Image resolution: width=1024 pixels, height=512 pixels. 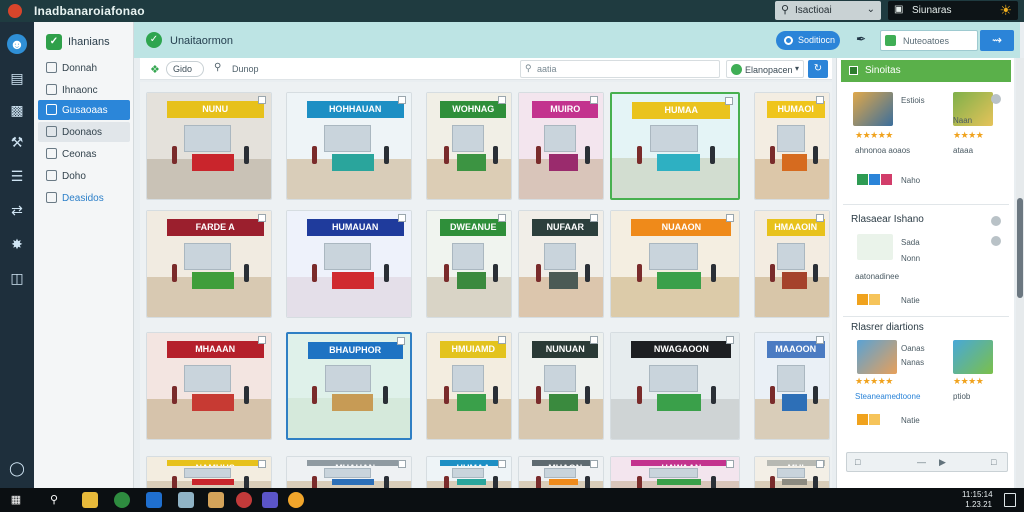 What do you see at coordinates (818, 69) in the screenshot?
I see `refresh-button: ↻` at bounding box center [818, 69].